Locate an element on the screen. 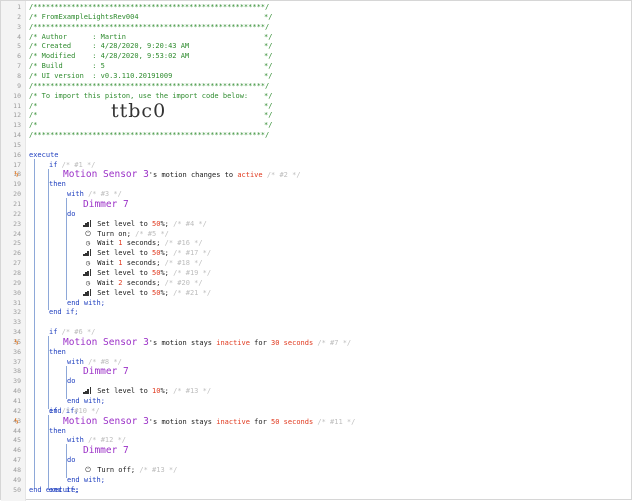 This screenshot has width=632, height=501. end-execute-keyword: end execute; is located at coordinates (54, 489).